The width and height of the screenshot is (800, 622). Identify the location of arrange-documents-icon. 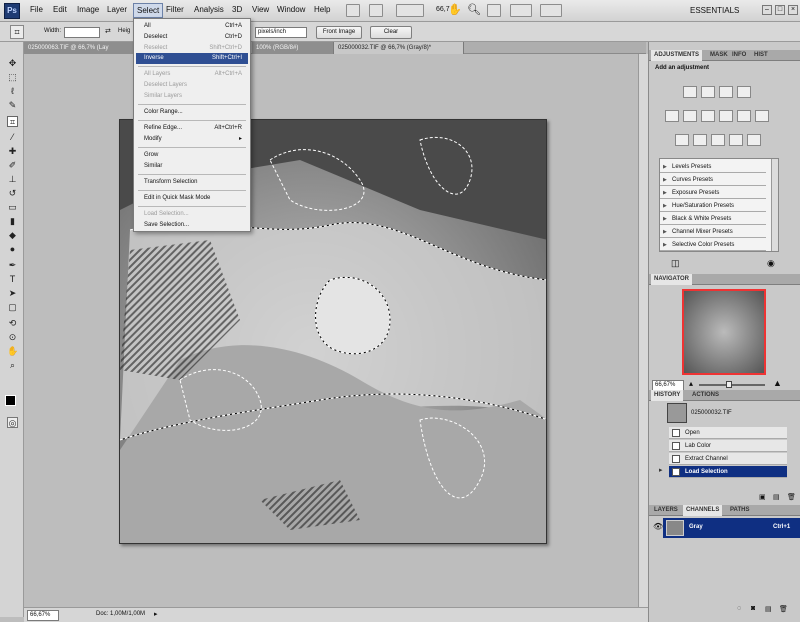
(521, 10).